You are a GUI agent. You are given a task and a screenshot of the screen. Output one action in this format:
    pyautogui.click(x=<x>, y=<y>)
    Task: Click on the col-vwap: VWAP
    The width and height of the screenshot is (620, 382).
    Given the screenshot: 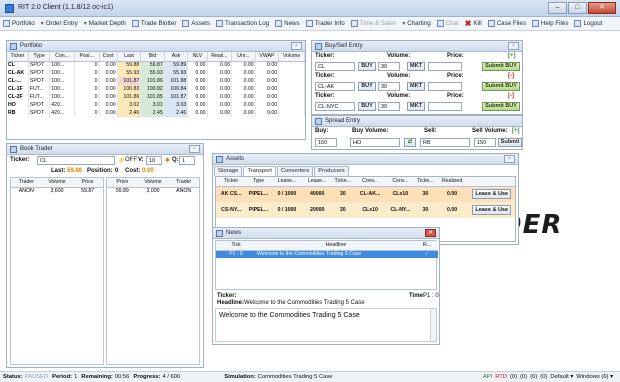 What is the action you would take?
    pyautogui.click(x=267, y=57)
    